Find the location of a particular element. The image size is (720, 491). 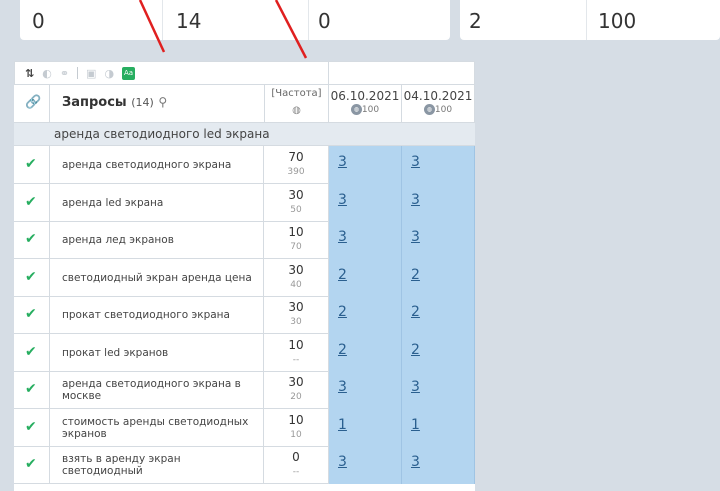

table-row: ✔ светодиодный экран аренда цена 30 40 2 2 is located at coordinates (244, 277).